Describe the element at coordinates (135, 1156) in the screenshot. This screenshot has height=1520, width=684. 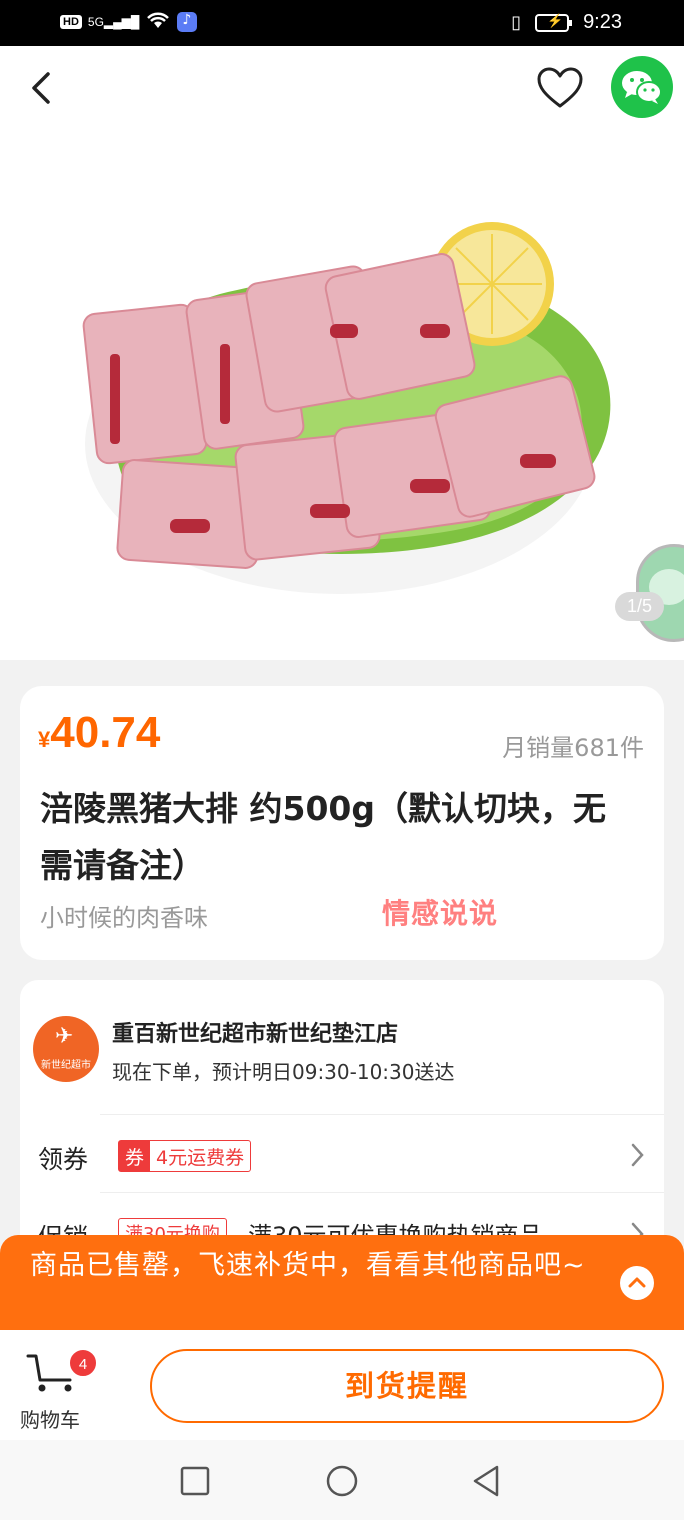
I see `coupon-tag-prefix: 券` at that location.